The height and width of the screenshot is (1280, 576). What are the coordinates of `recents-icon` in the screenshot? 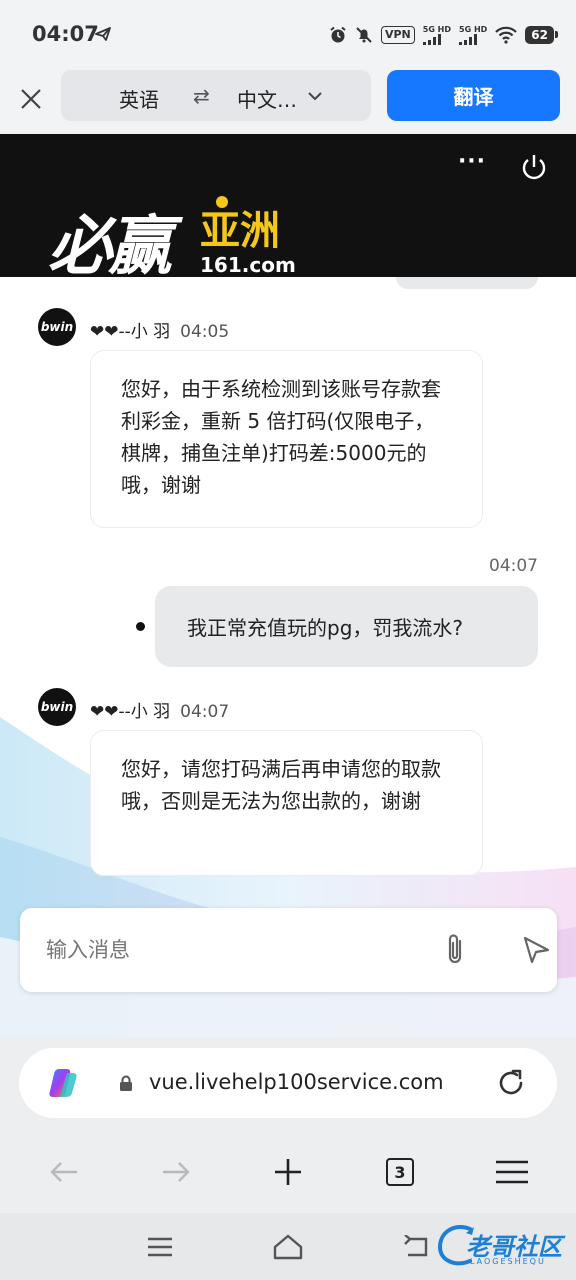 It's located at (160, 1247).